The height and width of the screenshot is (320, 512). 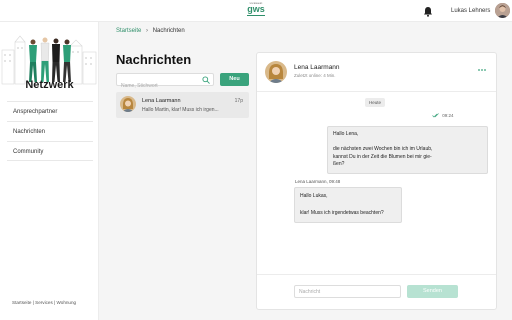 I want to click on double-check-icon, so click(x=435, y=115).